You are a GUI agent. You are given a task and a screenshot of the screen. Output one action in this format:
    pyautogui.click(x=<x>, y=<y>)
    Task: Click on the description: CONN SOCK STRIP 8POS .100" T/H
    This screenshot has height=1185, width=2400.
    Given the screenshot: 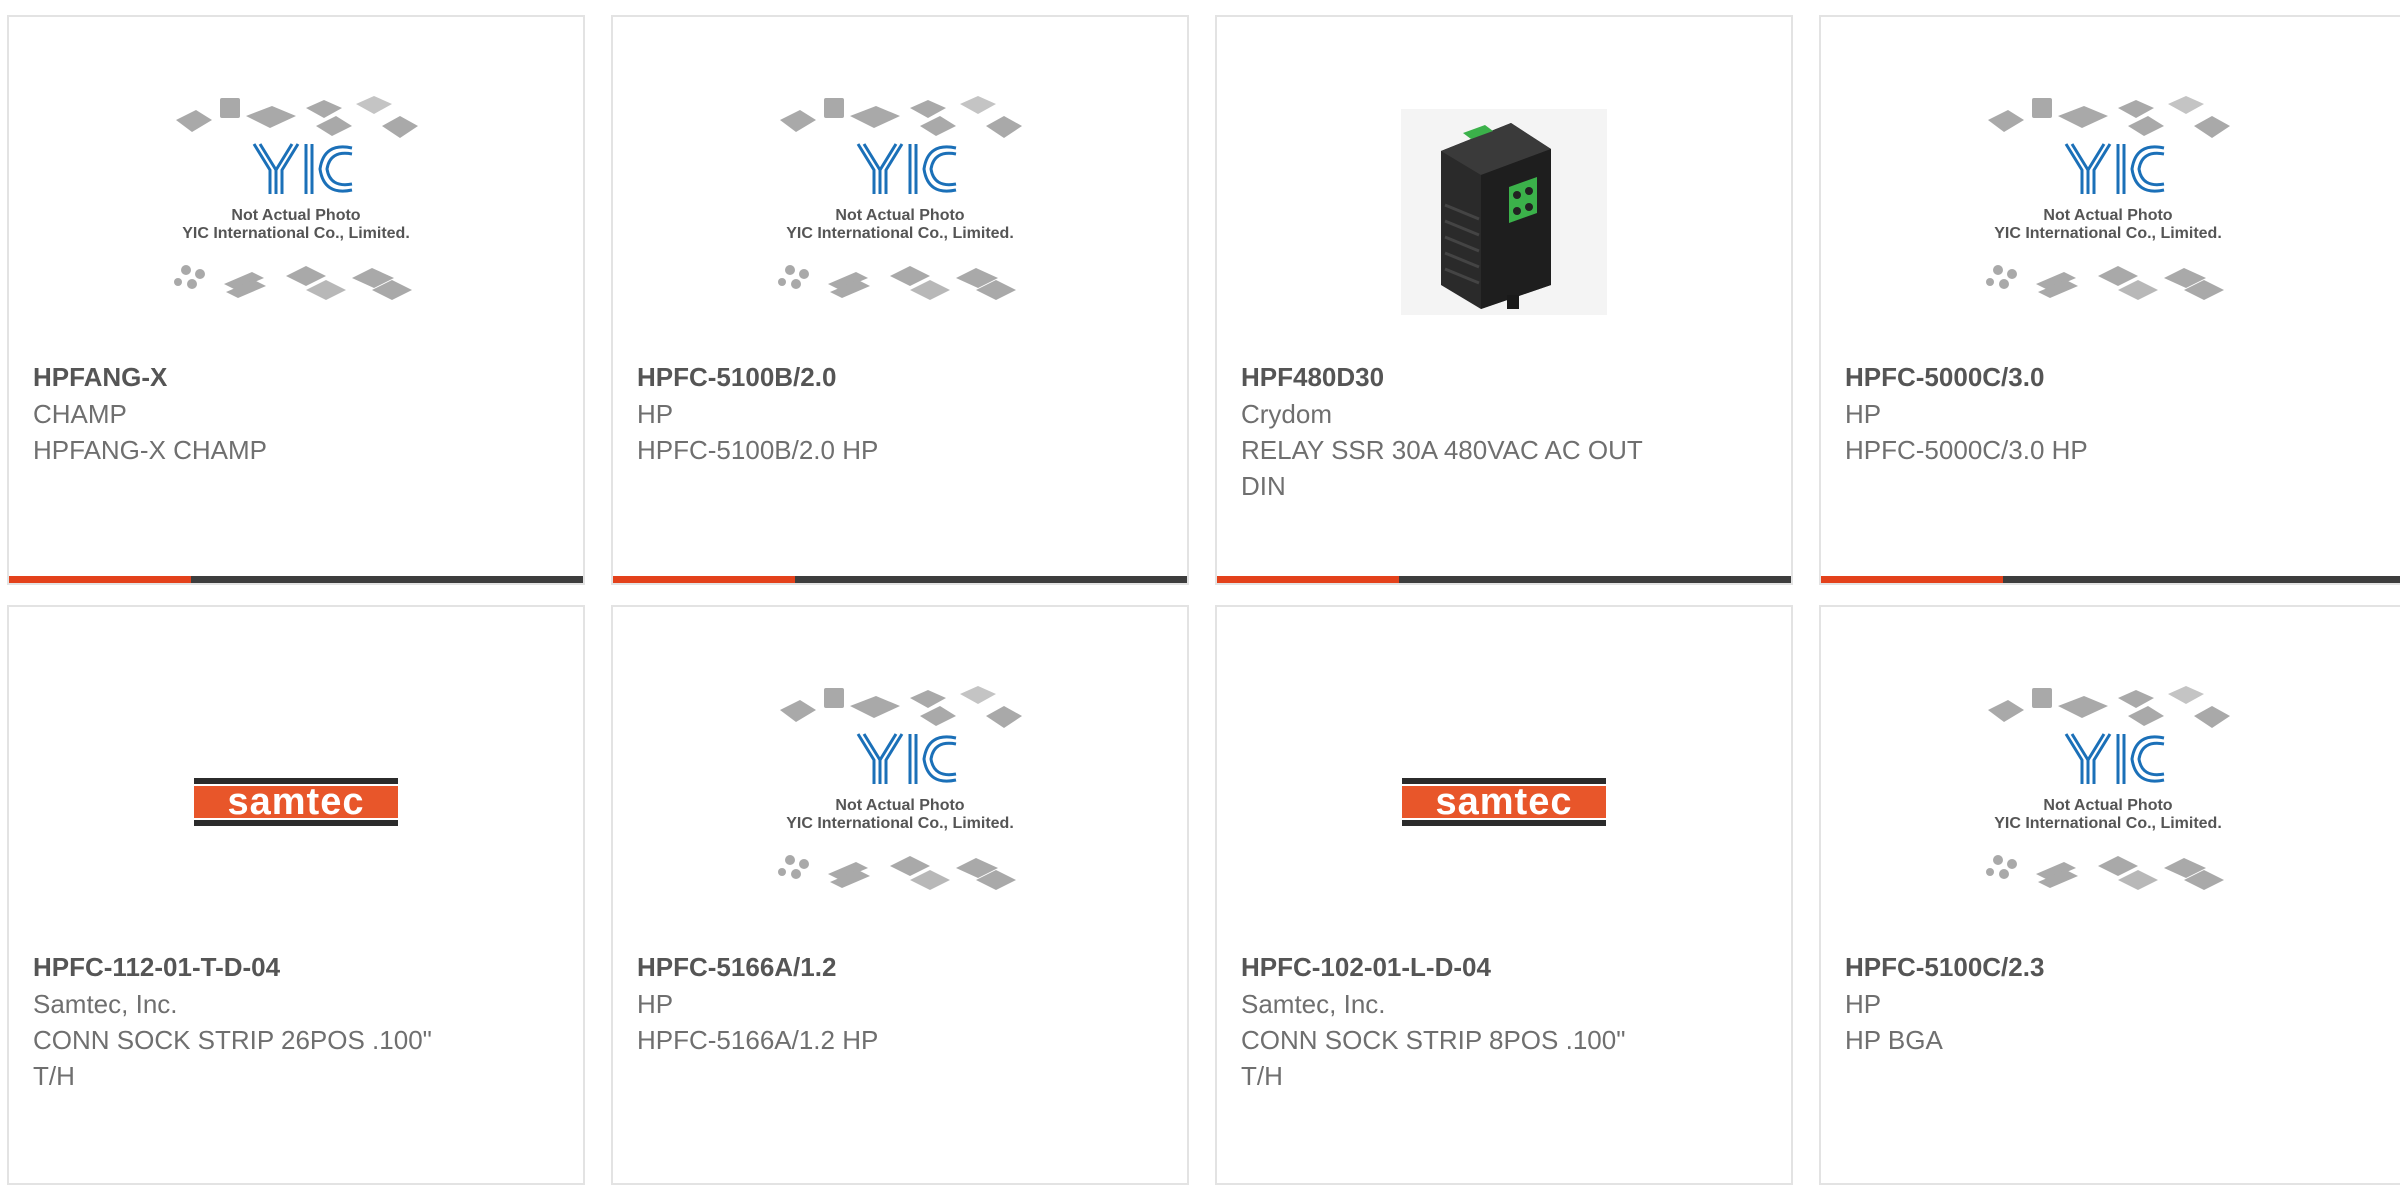 What is the action you would take?
    pyautogui.click(x=1433, y=1058)
    